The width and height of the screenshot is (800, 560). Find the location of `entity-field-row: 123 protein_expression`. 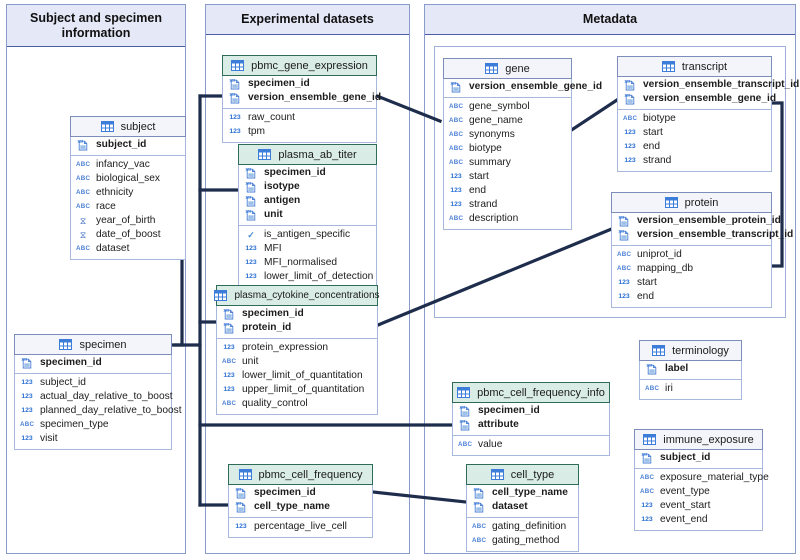

entity-field-row: 123 protein_expression is located at coordinates (297, 348).